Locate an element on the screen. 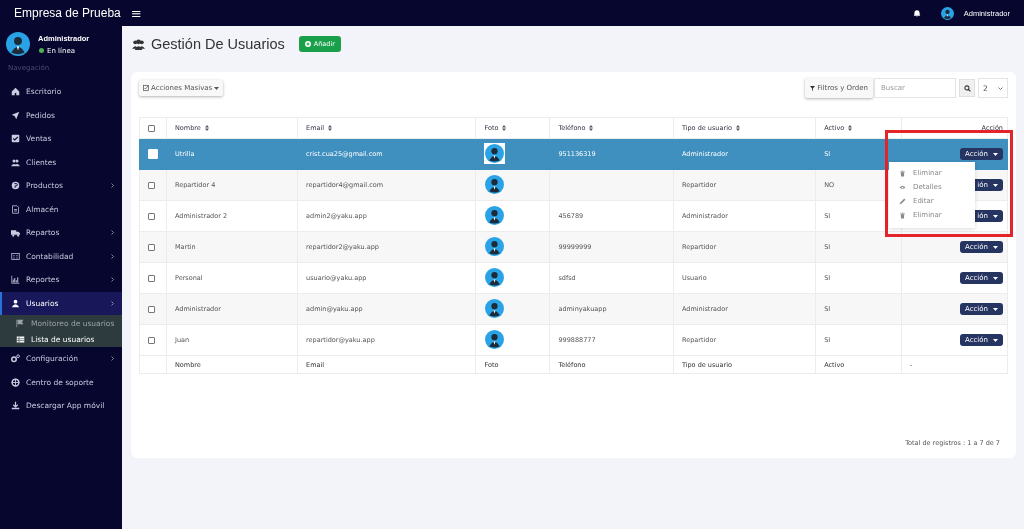 This screenshot has width=1024, height=529. brand-name: Empresa de Prueba is located at coordinates (67, 13).